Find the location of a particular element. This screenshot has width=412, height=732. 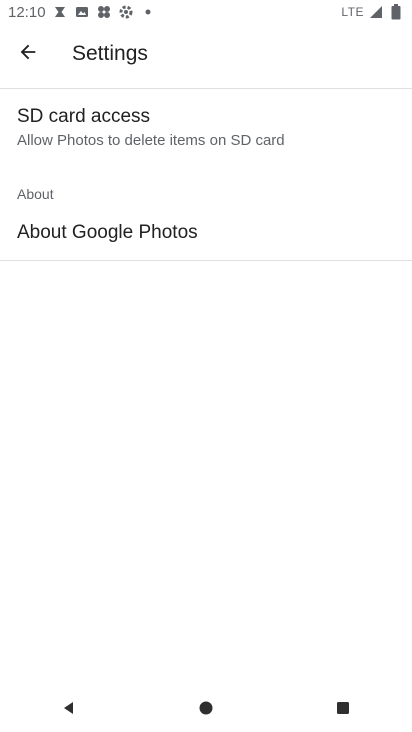

page-title: Settings is located at coordinates (110, 53).